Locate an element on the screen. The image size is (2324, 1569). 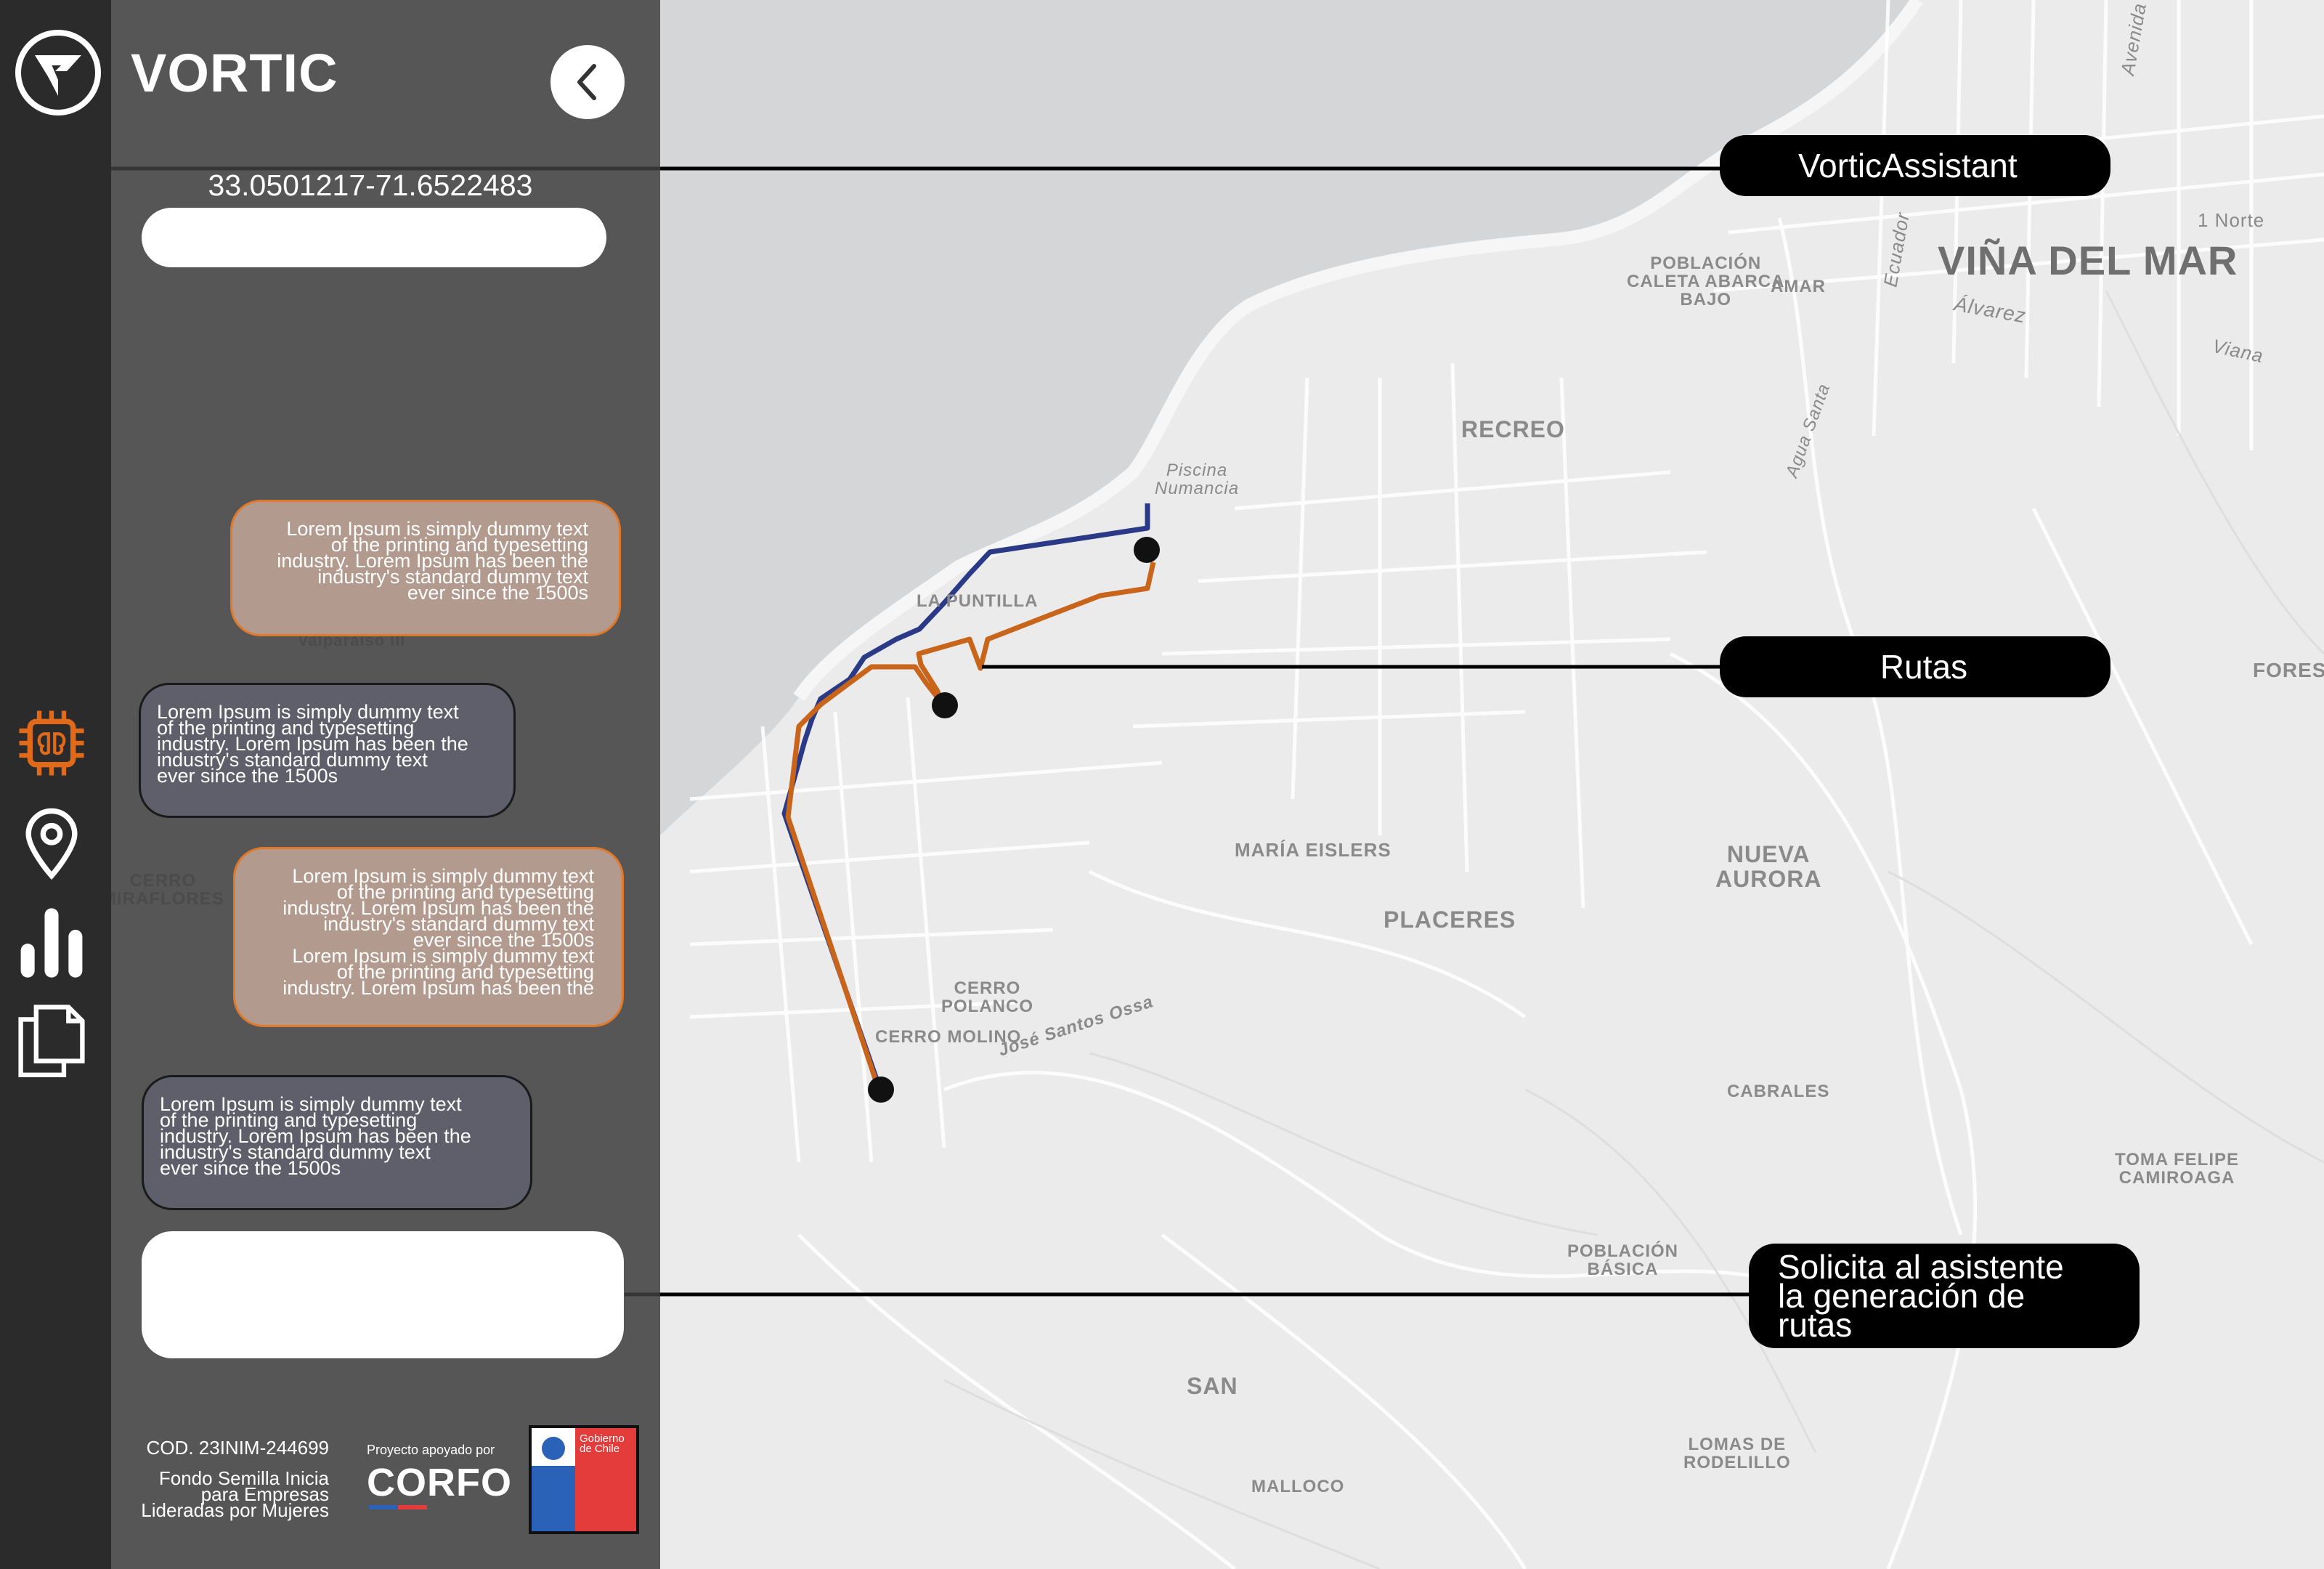
map-label-cerro-polanco: CERRO POLANCO is located at coordinates (987, 997).